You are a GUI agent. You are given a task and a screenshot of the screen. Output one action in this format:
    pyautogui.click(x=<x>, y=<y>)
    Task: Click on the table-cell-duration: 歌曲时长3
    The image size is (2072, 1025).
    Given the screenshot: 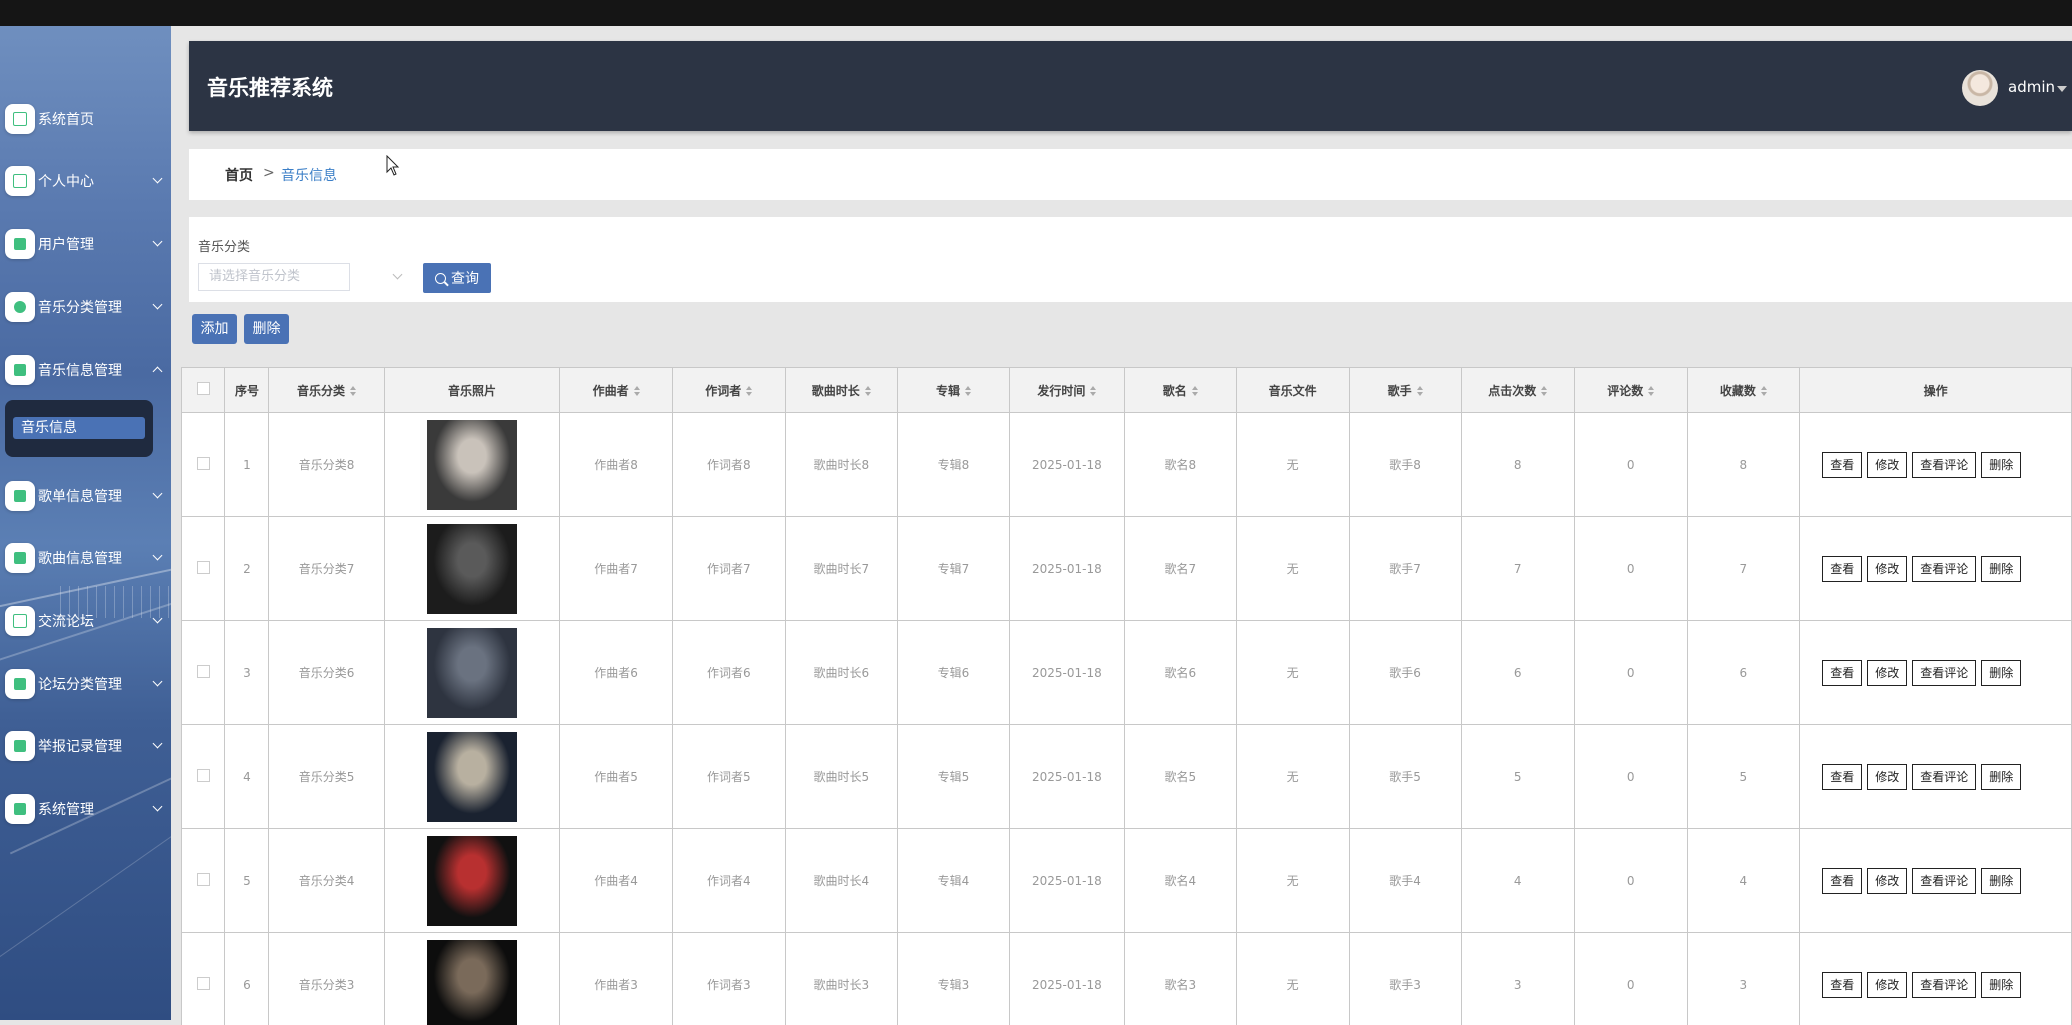 What is the action you would take?
    pyautogui.click(x=841, y=978)
    